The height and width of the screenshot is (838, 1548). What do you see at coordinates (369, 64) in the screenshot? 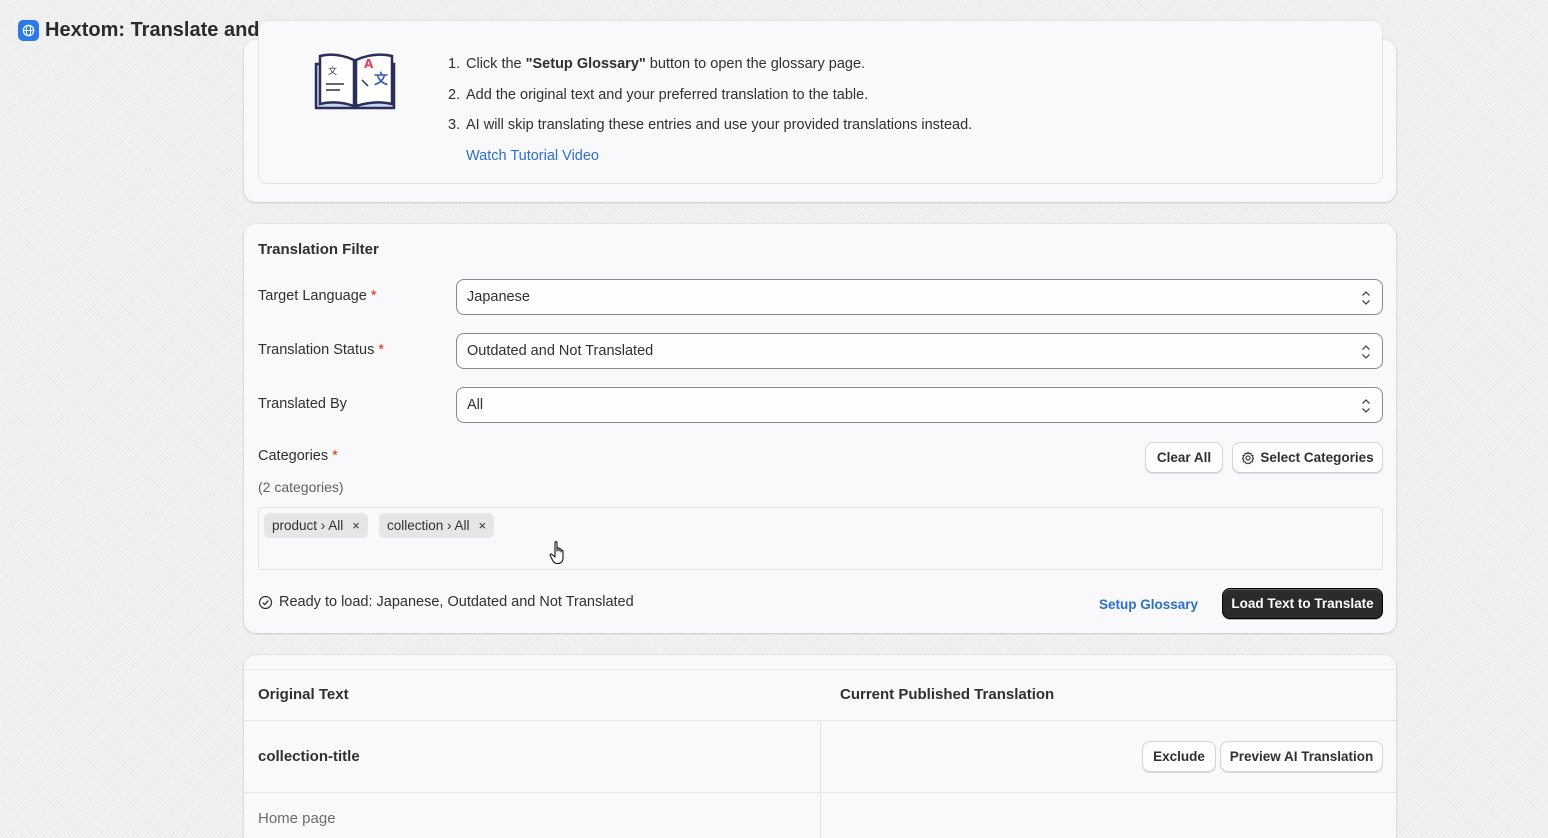
I see `svg-text: A` at bounding box center [369, 64].